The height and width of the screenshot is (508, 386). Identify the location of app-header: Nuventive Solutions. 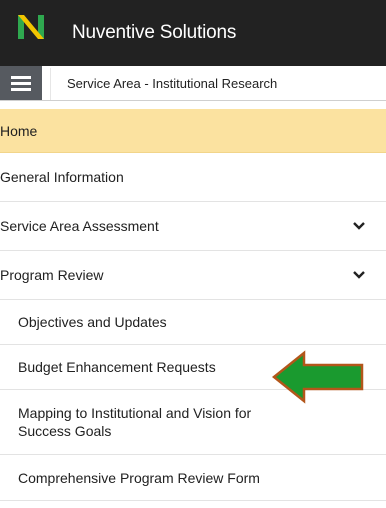
(193, 33).